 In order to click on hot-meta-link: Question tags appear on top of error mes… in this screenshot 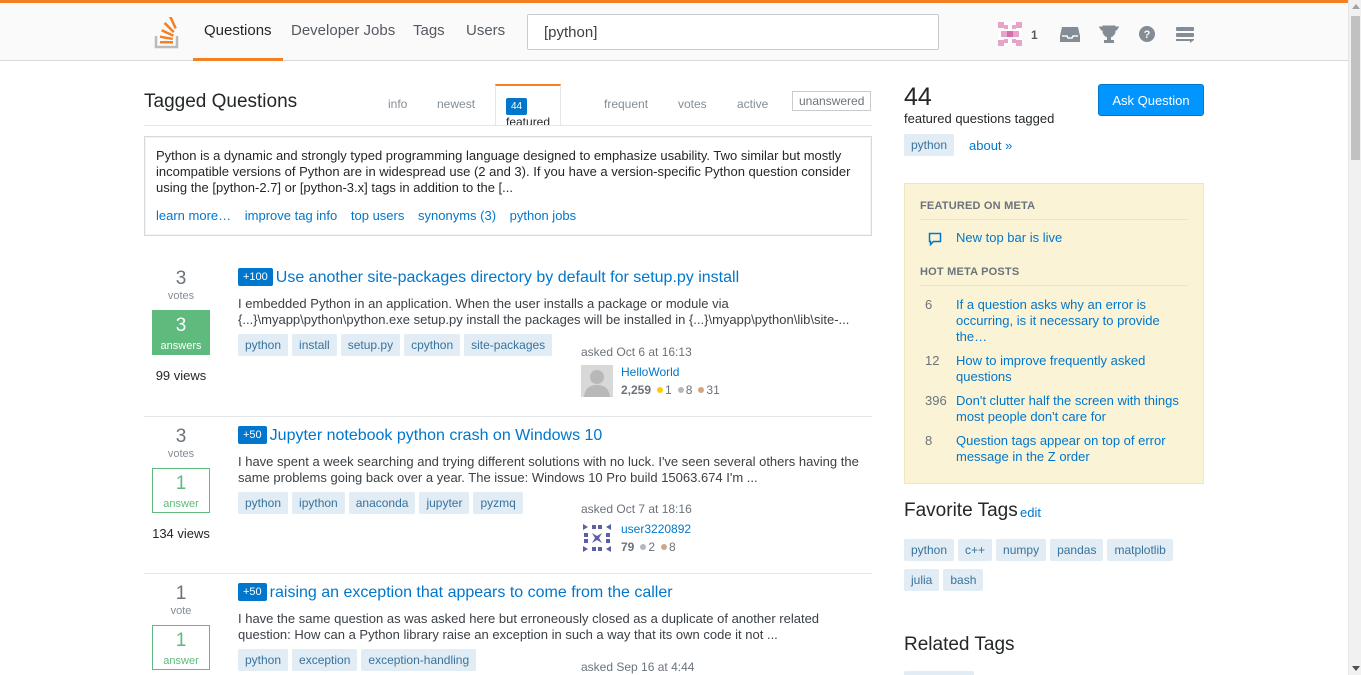, I will do `click(1070, 449)`.